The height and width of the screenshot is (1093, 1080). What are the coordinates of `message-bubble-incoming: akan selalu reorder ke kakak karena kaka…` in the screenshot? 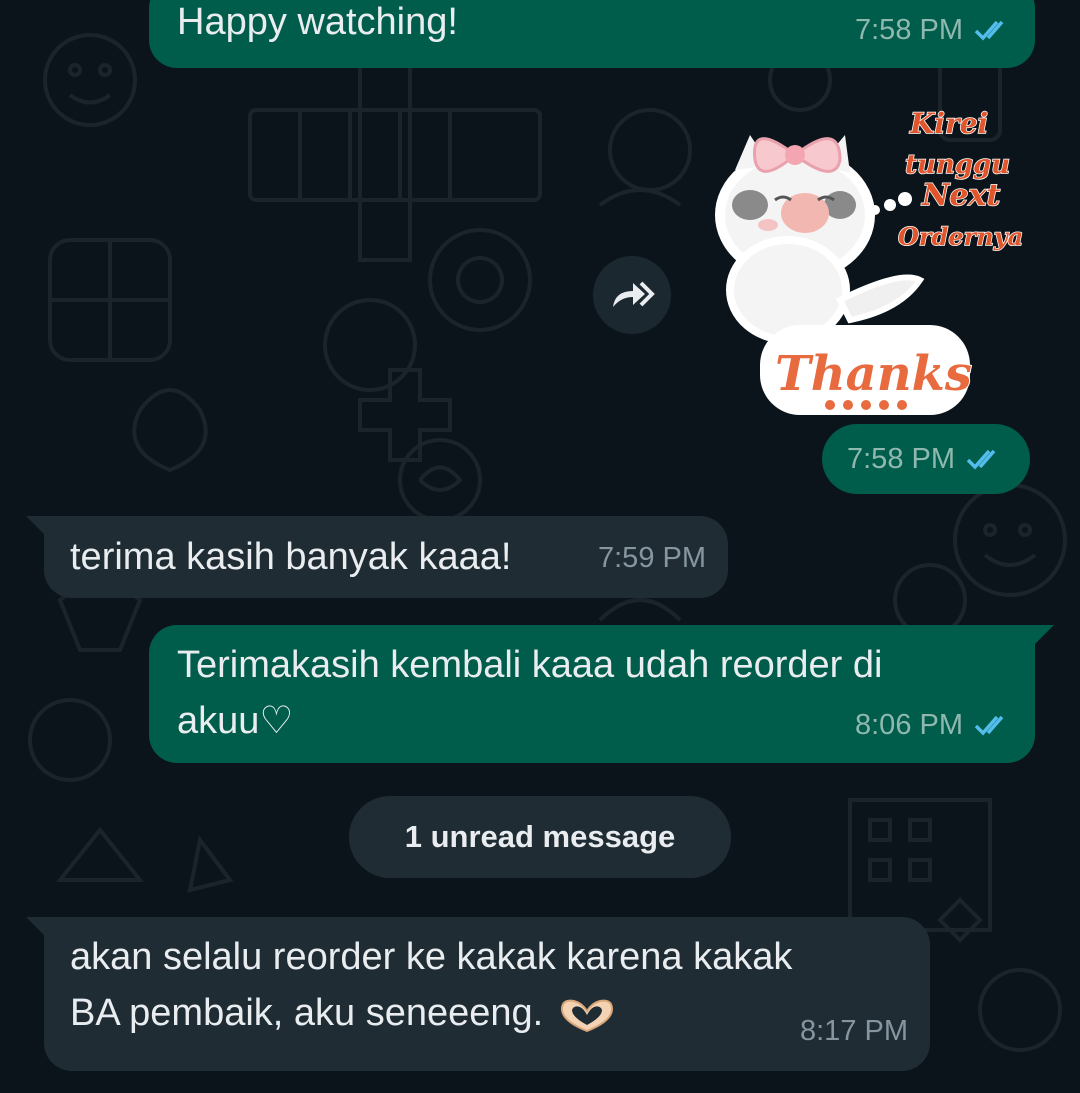 It's located at (487, 994).